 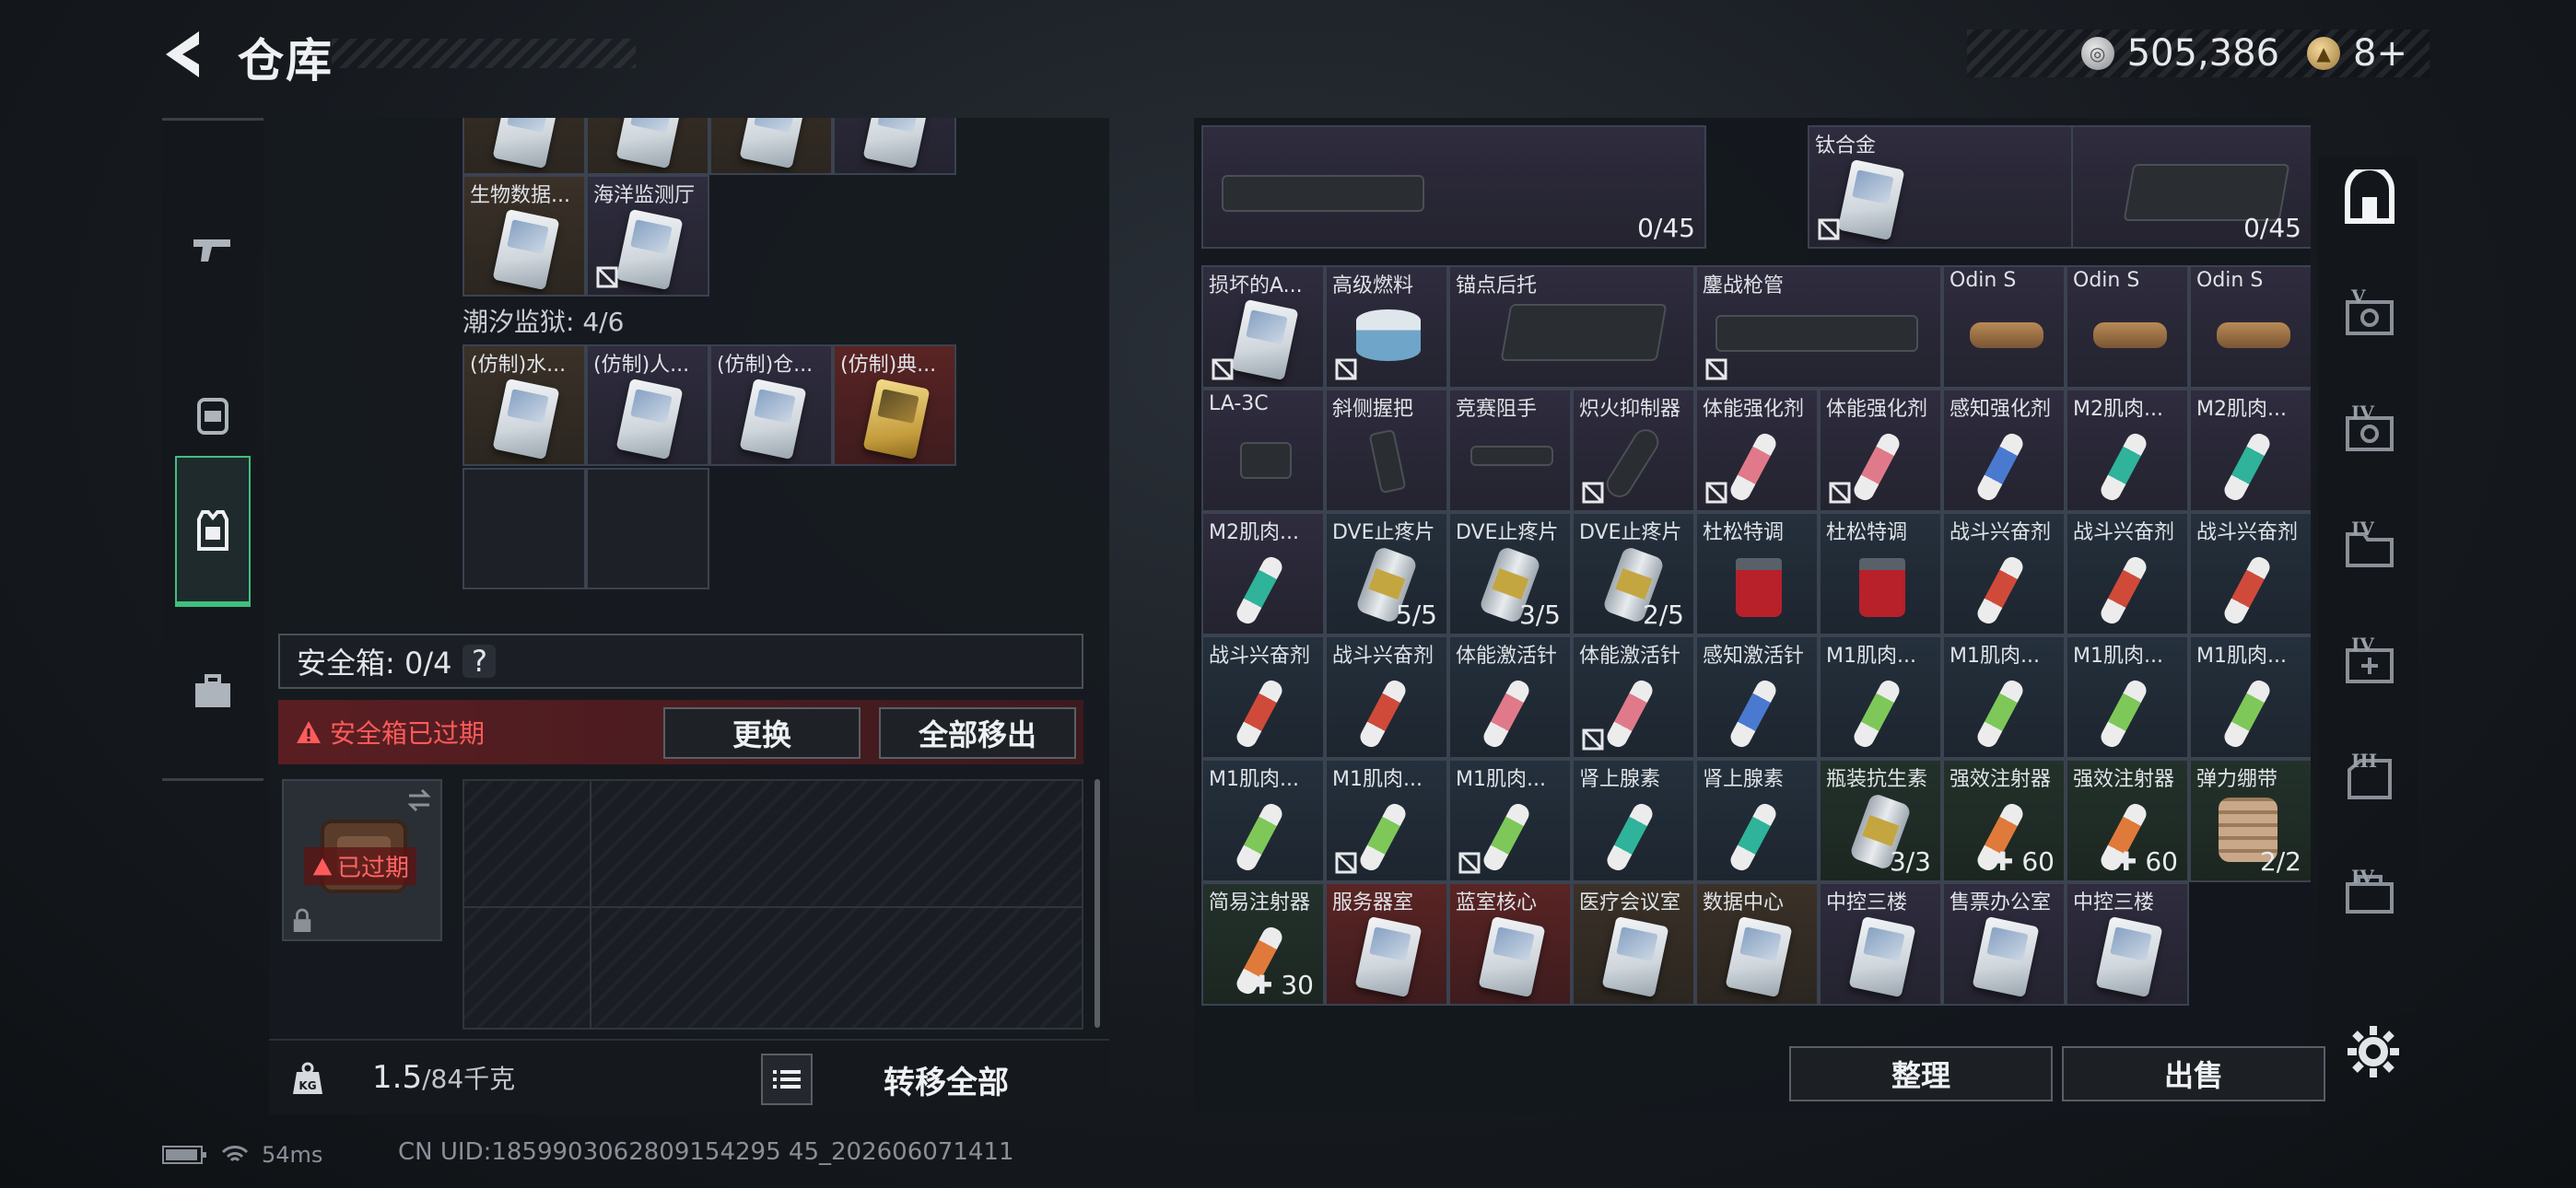 What do you see at coordinates (1263, 944) in the screenshot?
I see `inventory-item: 简易注射器 ✚ 30` at bounding box center [1263, 944].